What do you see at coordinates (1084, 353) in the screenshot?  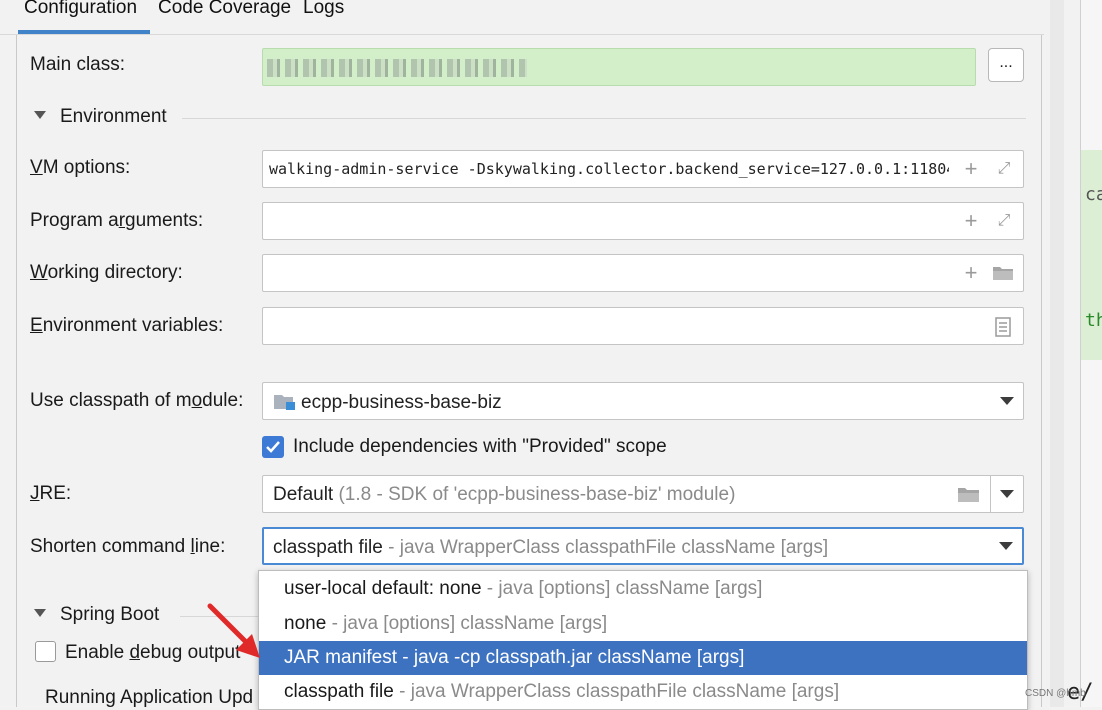 I see `editor-strip: ca th e/` at bounding box center [1084, 353].